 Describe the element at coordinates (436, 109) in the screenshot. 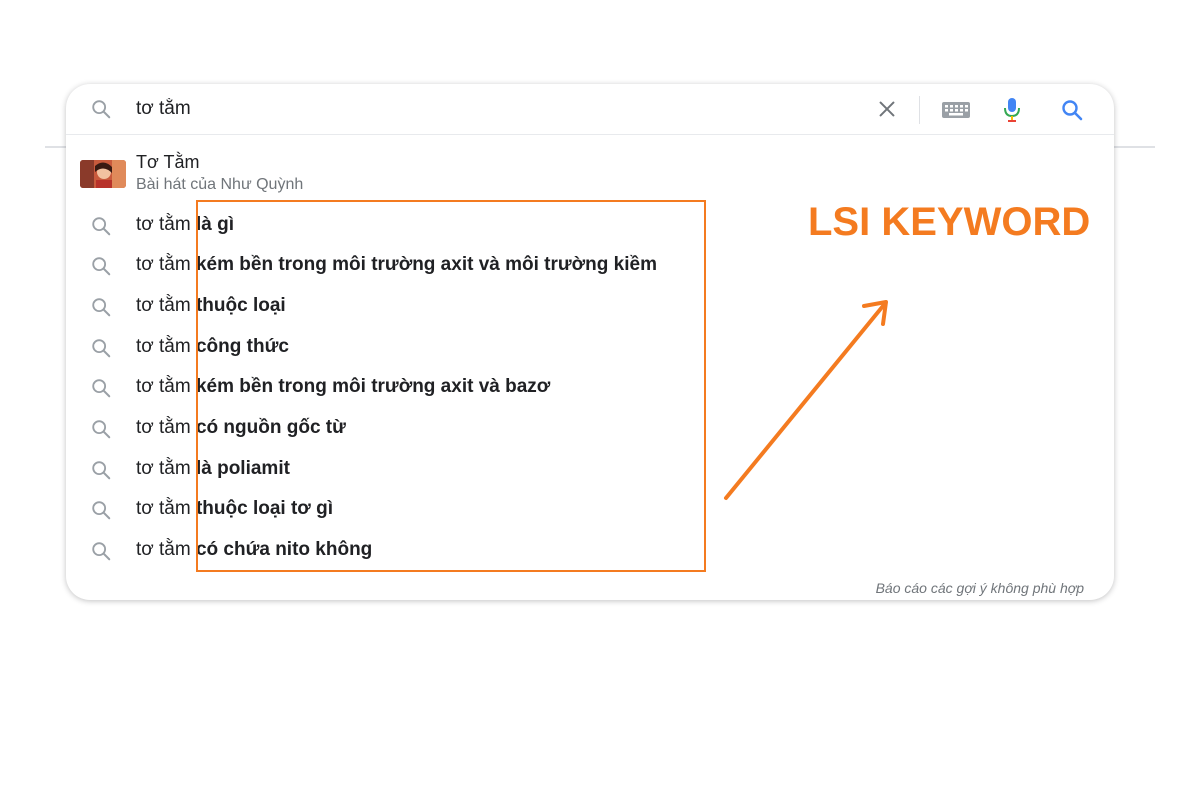

I see `search-input` at that location.